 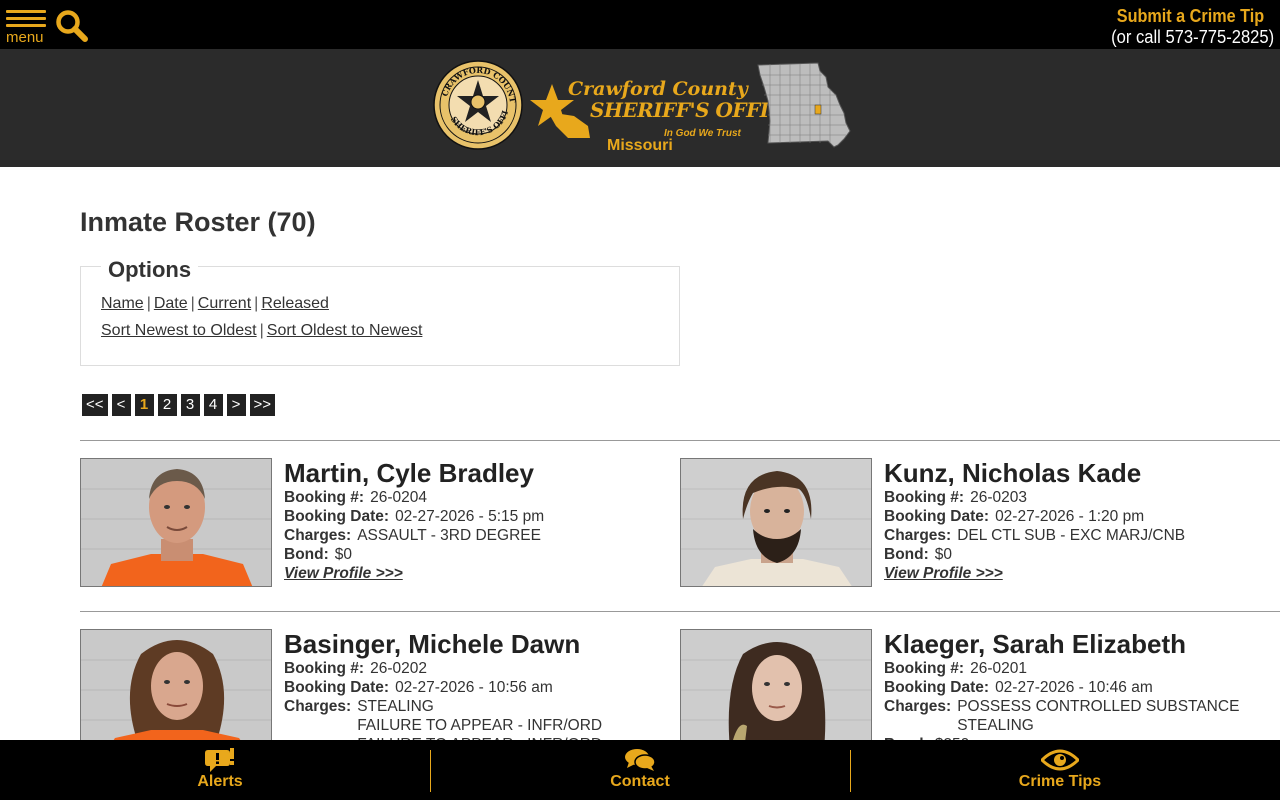 What do you see at coordinates (167, 405) in the screenshot?
I see `pager-page-2: 2` at bounding box center [167, 405].